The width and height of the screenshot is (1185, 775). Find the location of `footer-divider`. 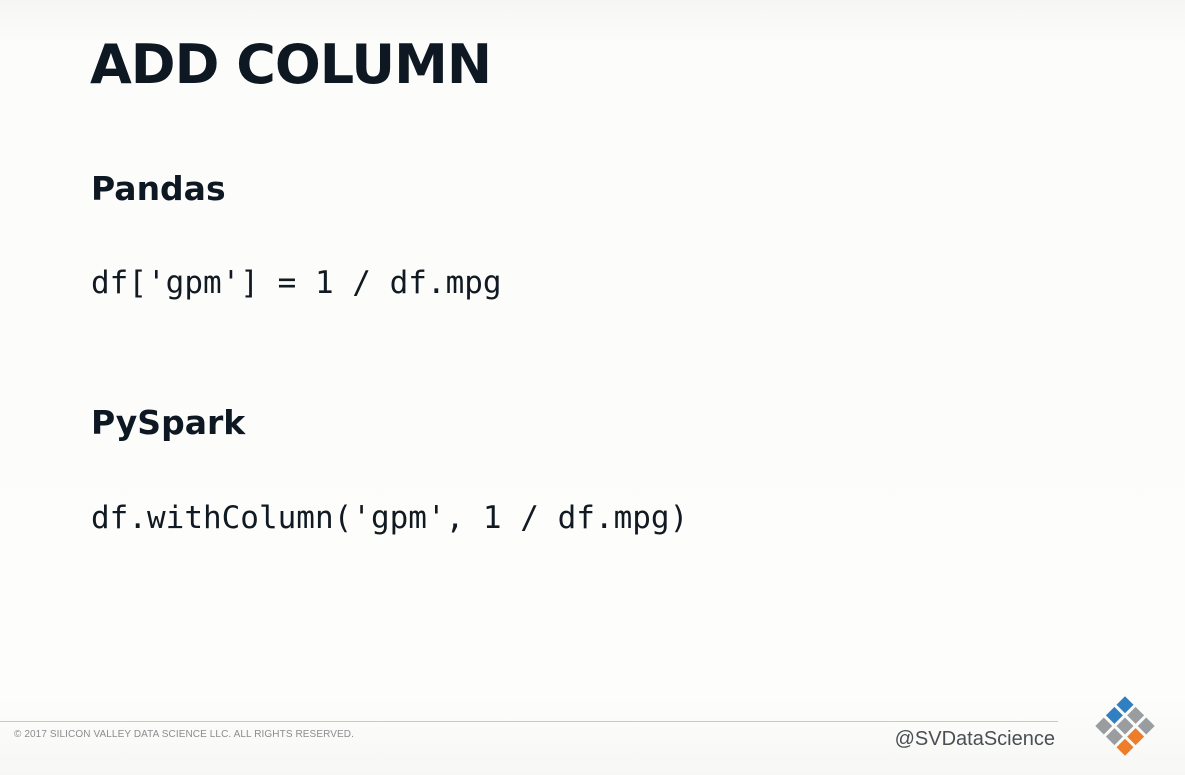

footer-divider is located at coordinates (529, 721).